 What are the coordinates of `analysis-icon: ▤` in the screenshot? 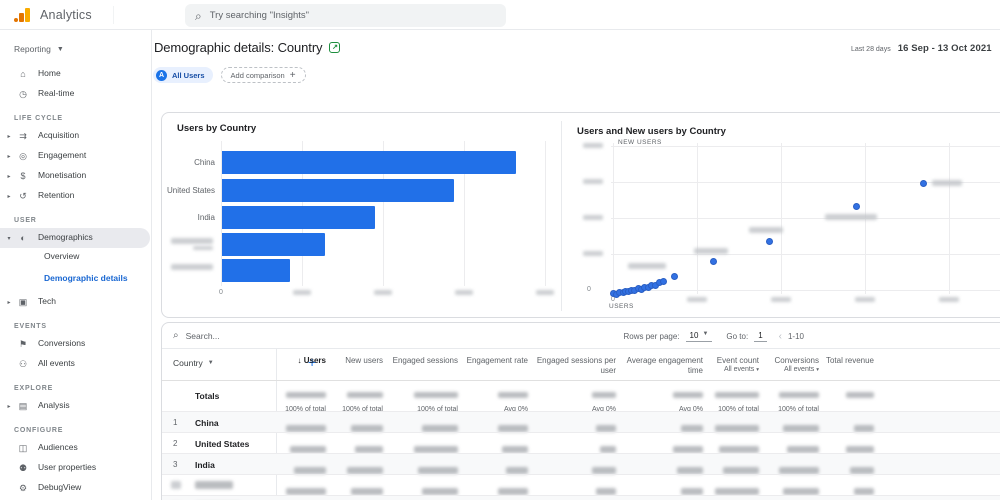 It's located at (23, 405).